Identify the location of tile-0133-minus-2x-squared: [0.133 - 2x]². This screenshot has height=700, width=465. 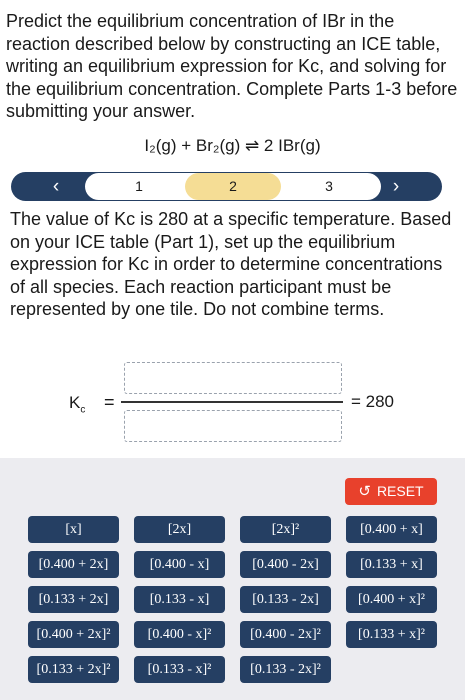
(285, 669).